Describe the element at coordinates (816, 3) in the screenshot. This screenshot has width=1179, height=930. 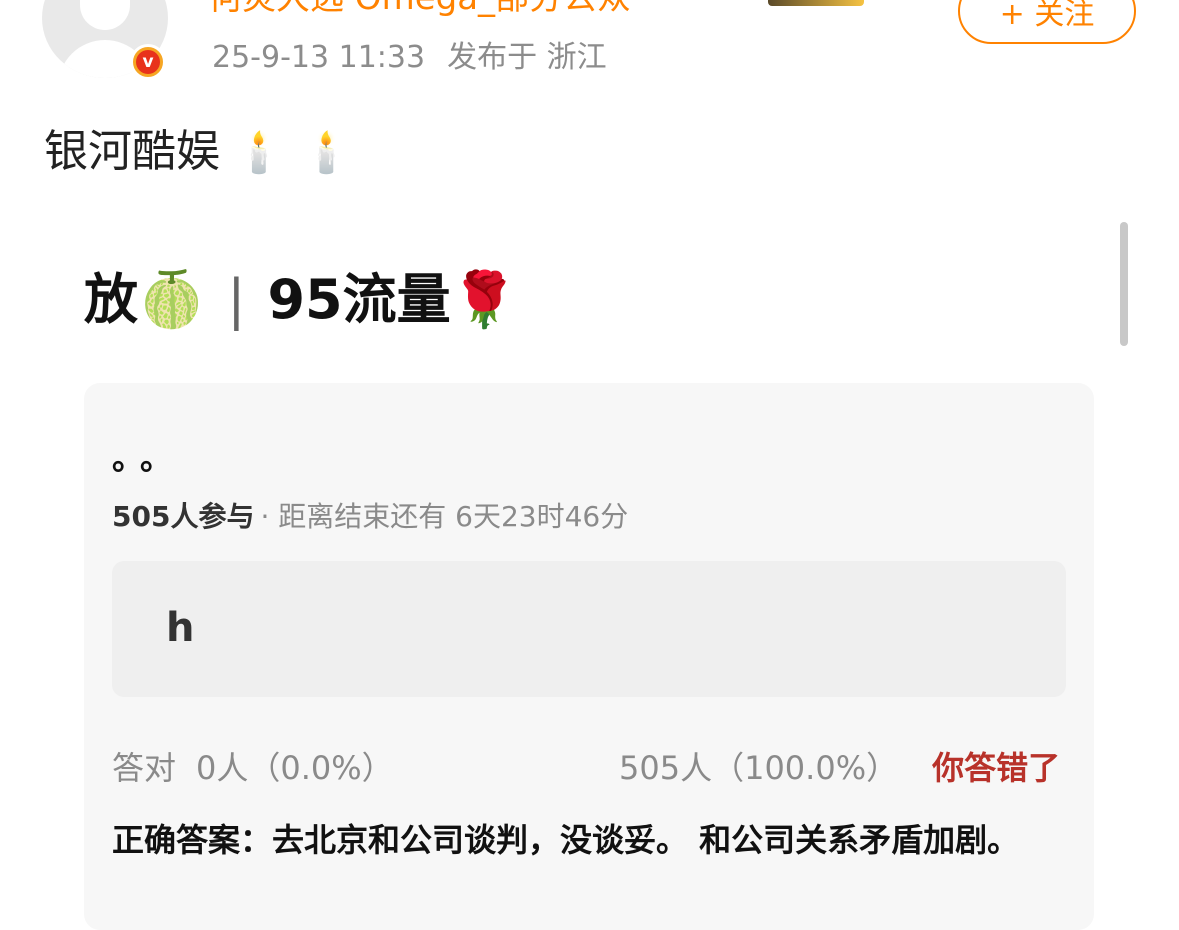
I see `member-level-icon` at that location.